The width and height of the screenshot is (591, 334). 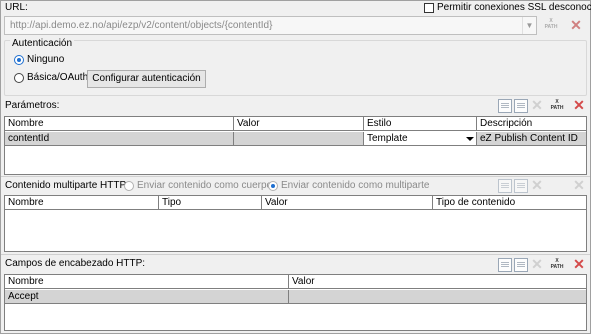 What do you see at coordinates (147, 297) in the screenshot?
I see `table-row-cell-nombre: Accept` at bounding box center [147, 297].